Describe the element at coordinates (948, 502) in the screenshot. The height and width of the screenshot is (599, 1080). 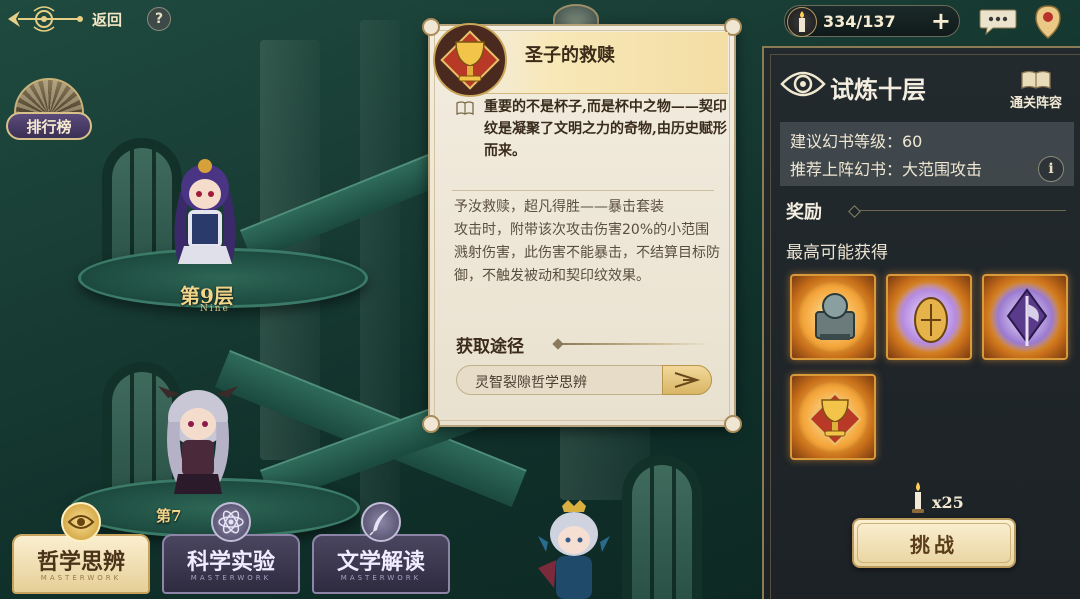
I see `challenge-cost-value: x25` at that location.